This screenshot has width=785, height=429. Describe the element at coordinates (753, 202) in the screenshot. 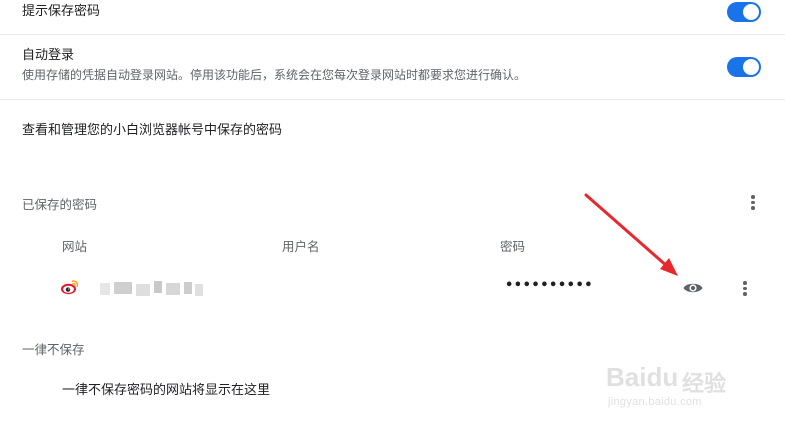

I see `saved-passwords-menu-icon` at that location.